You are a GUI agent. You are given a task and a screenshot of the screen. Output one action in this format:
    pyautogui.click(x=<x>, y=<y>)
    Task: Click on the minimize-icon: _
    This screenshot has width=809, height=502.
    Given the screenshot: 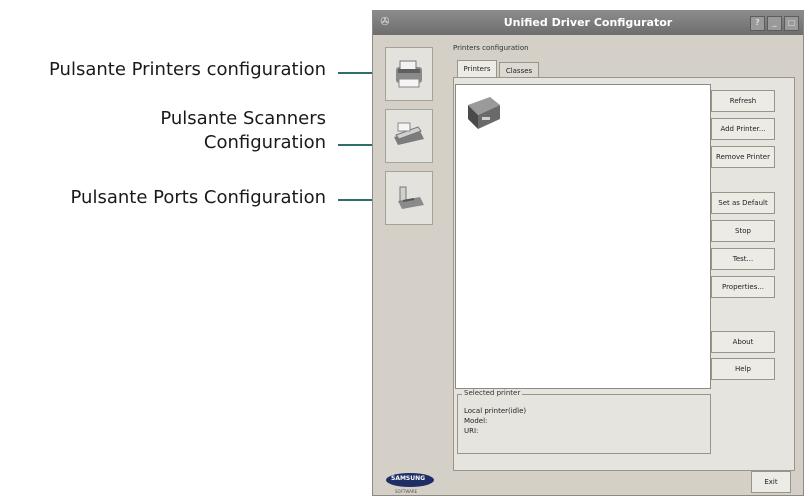 What is the action you would take?
    pyautogui.click(x=774, y=23)
    